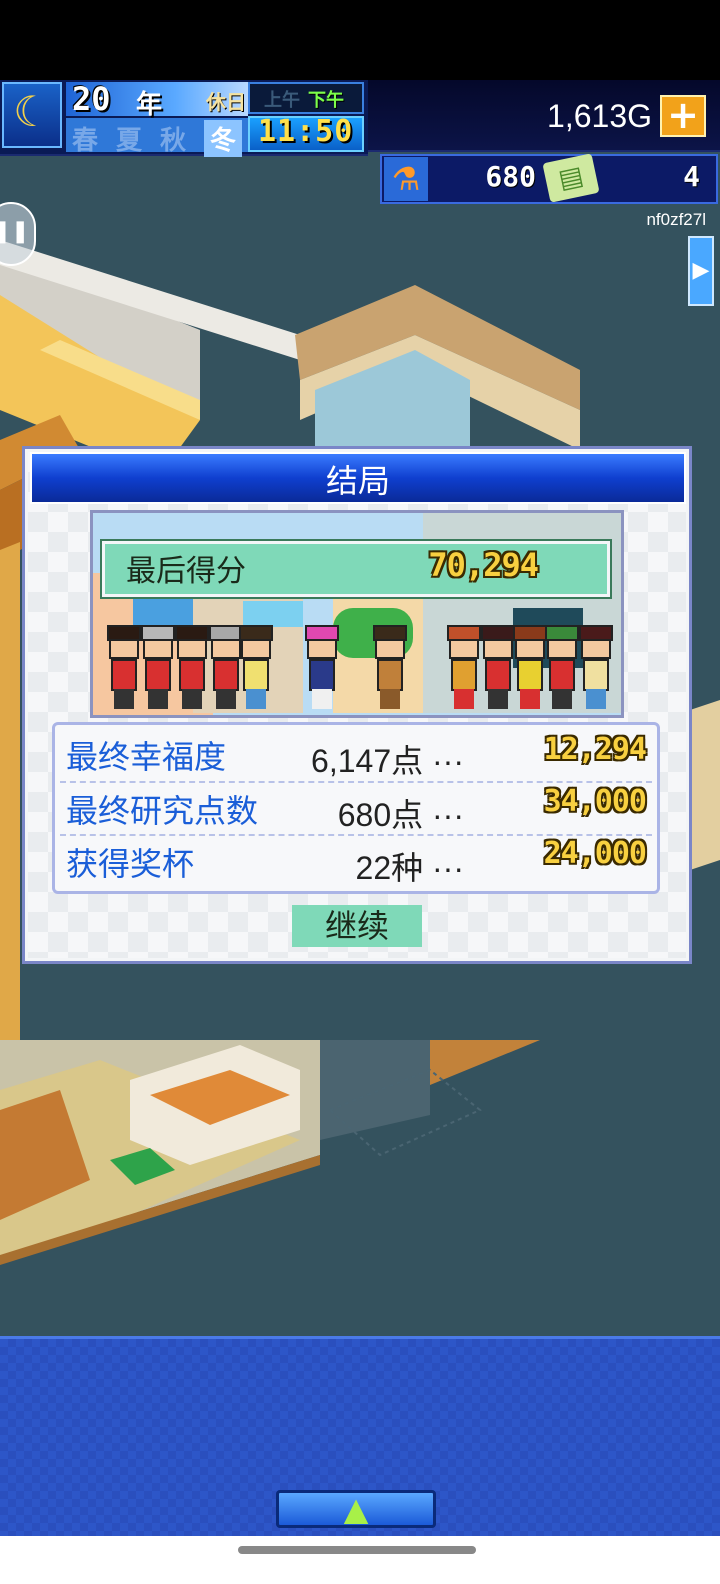 This screenshot has width=720, height=1584. Describe the element at coordinates (595, 749) in the screenshot. I see `row-points-happiness: 12,294` at that location.